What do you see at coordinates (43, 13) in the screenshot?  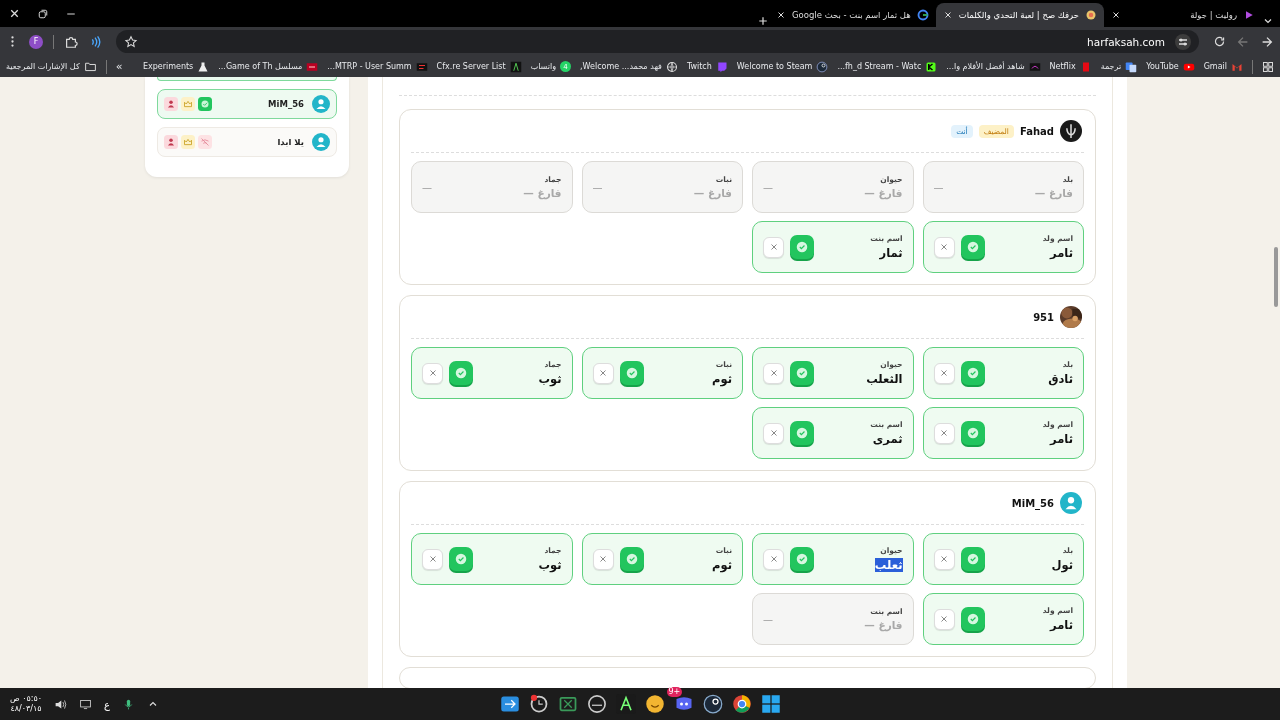 I see `restore-icon` at bounding box center [43, 13].